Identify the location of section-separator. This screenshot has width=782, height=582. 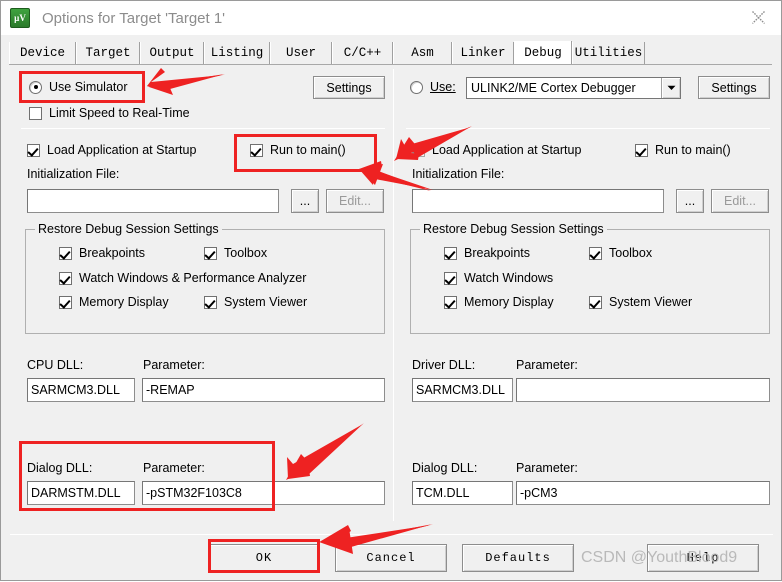
(203, 128).